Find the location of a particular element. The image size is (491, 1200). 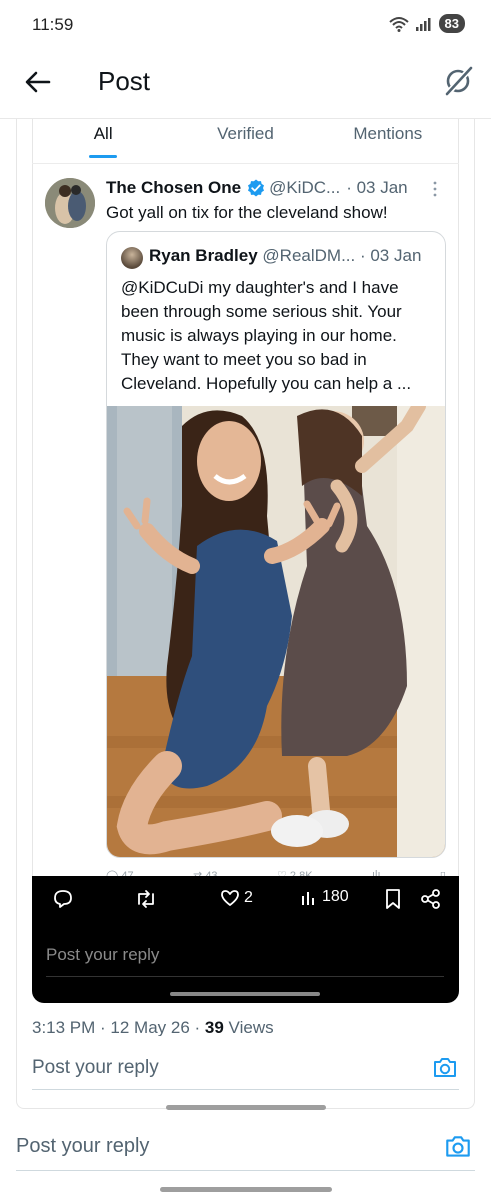

more-options-icon is located at coordinates (435, 189).